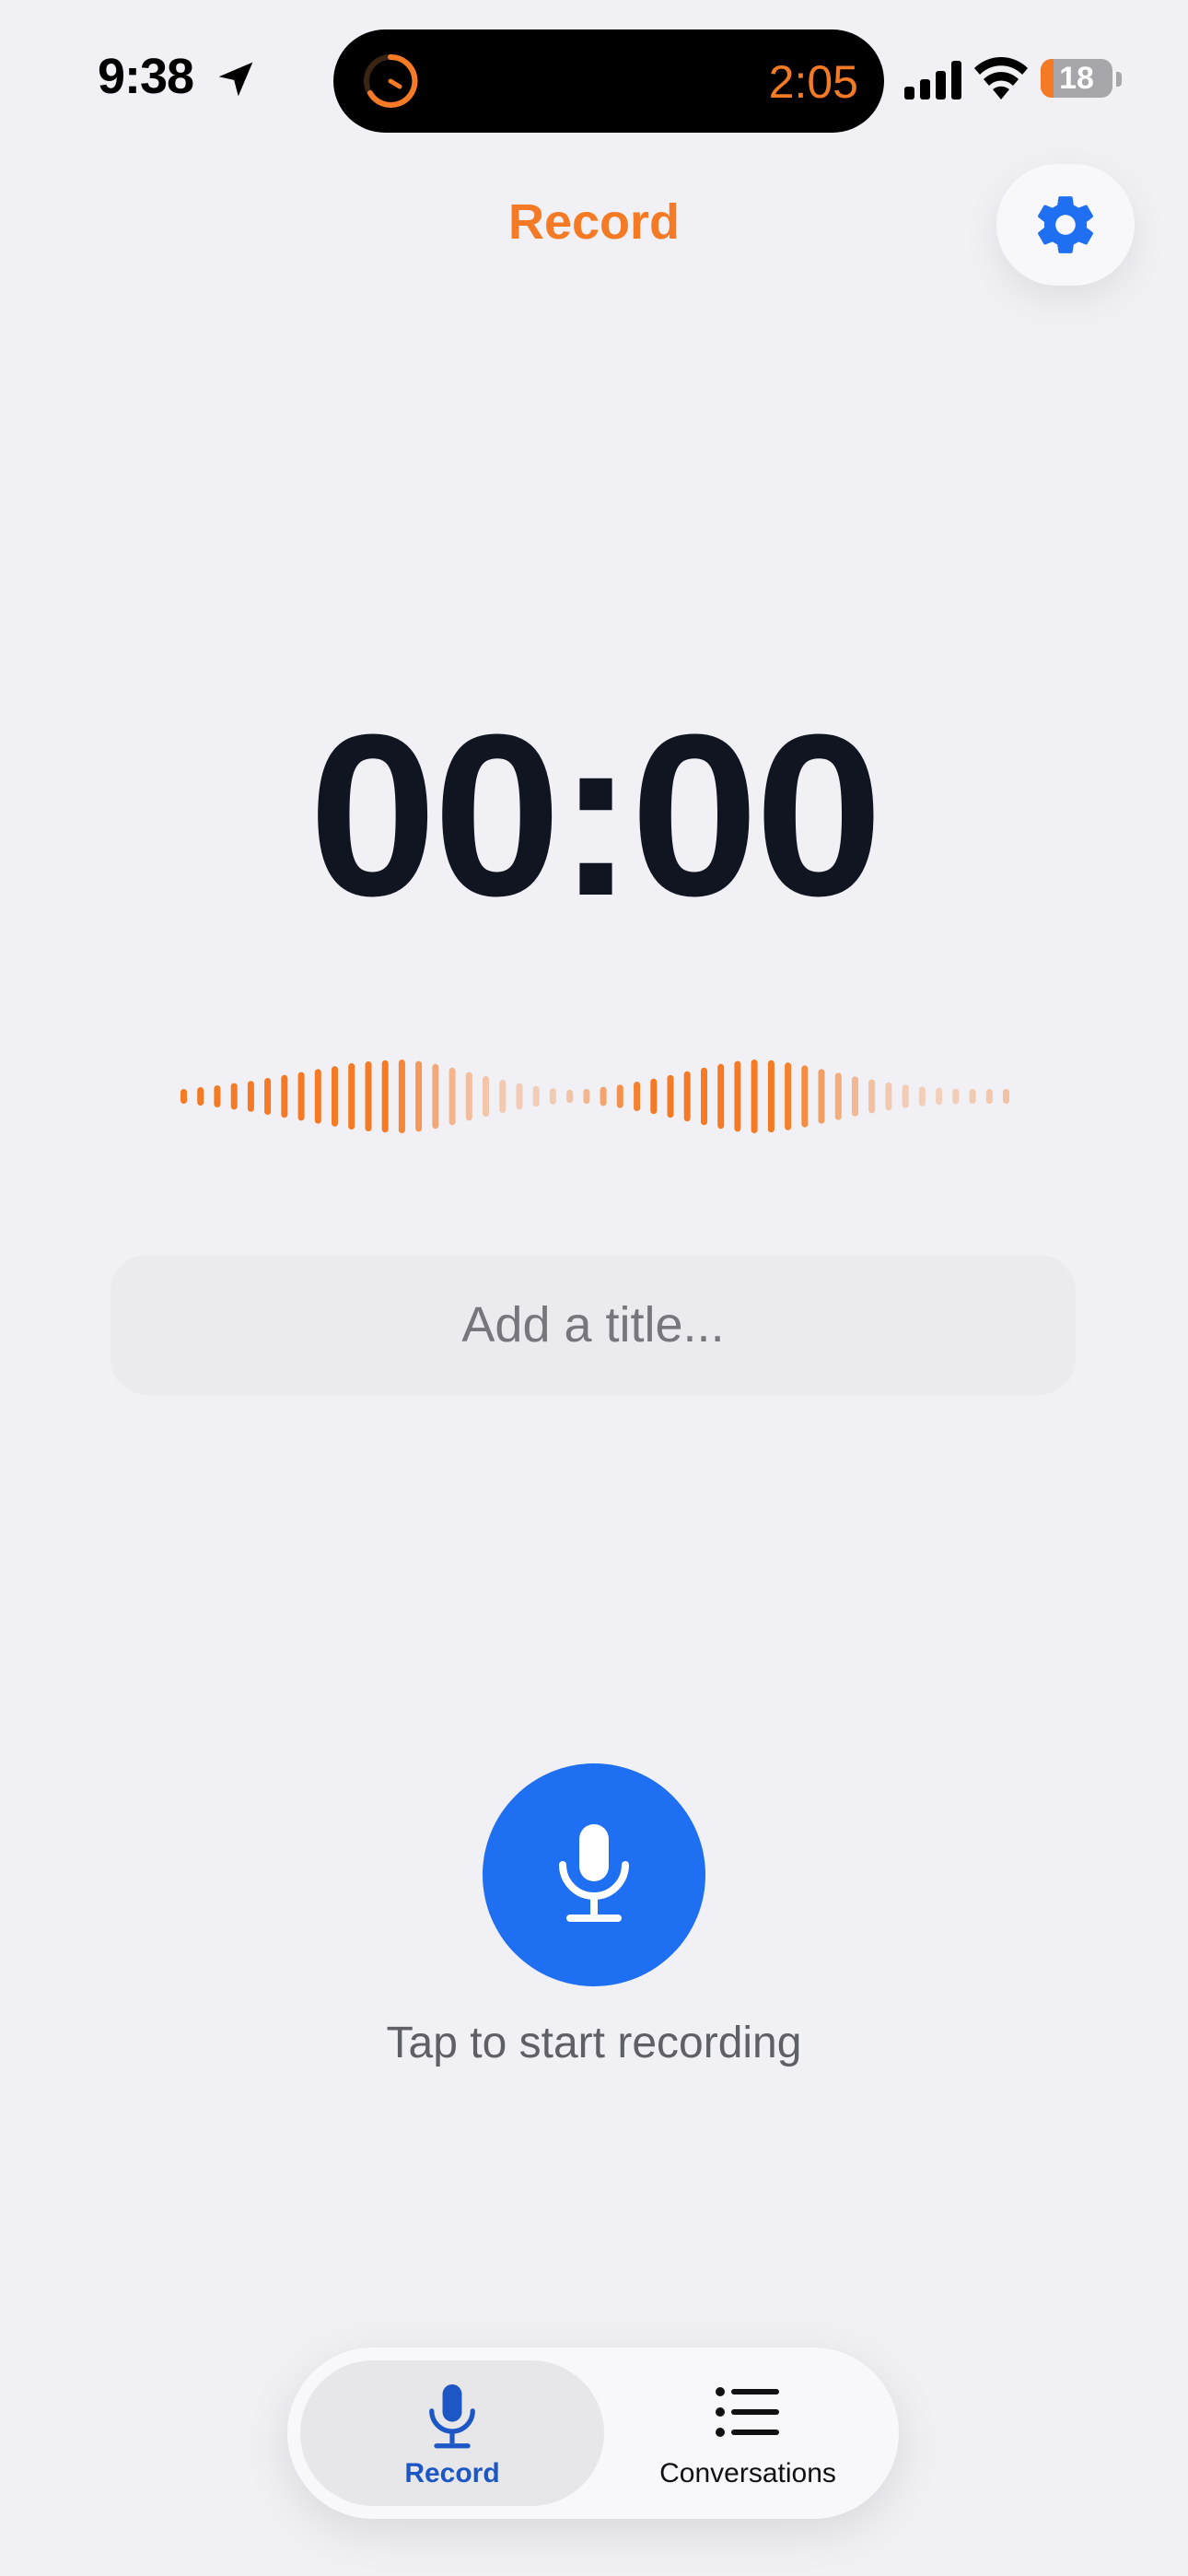  What do you see at coordinates (235, 79) in the screenshot?
I see `location-arrow-icon` at bounding box center [235, 79].